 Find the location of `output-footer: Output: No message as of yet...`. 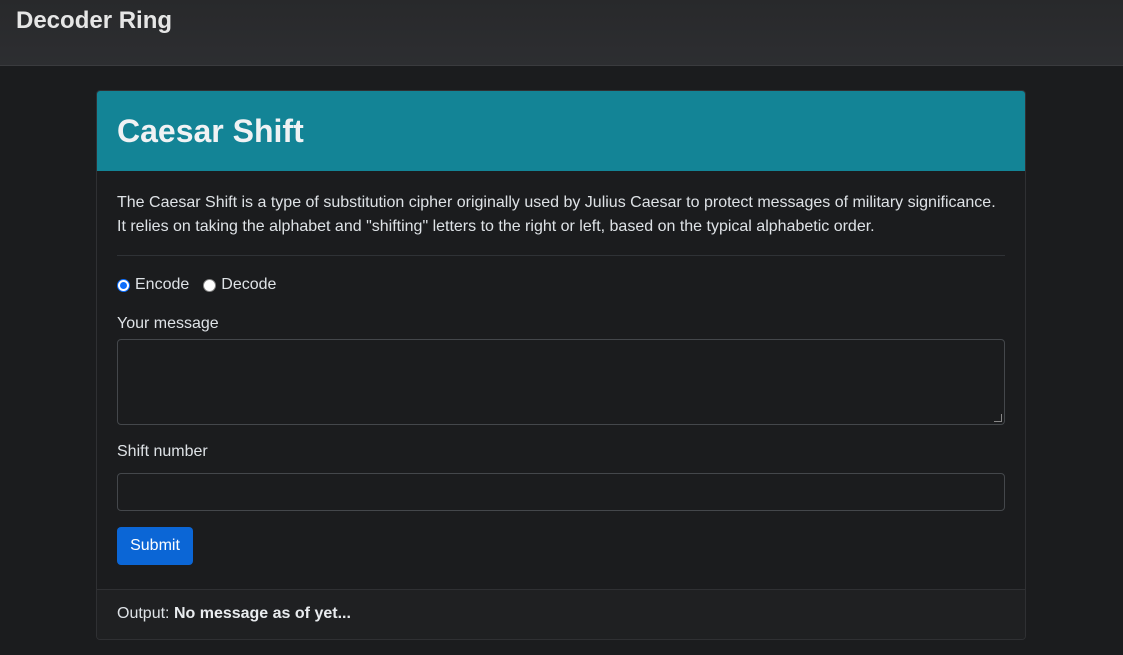

output-footer: Output: No message as of yet... is located at coordinates (561, 614).